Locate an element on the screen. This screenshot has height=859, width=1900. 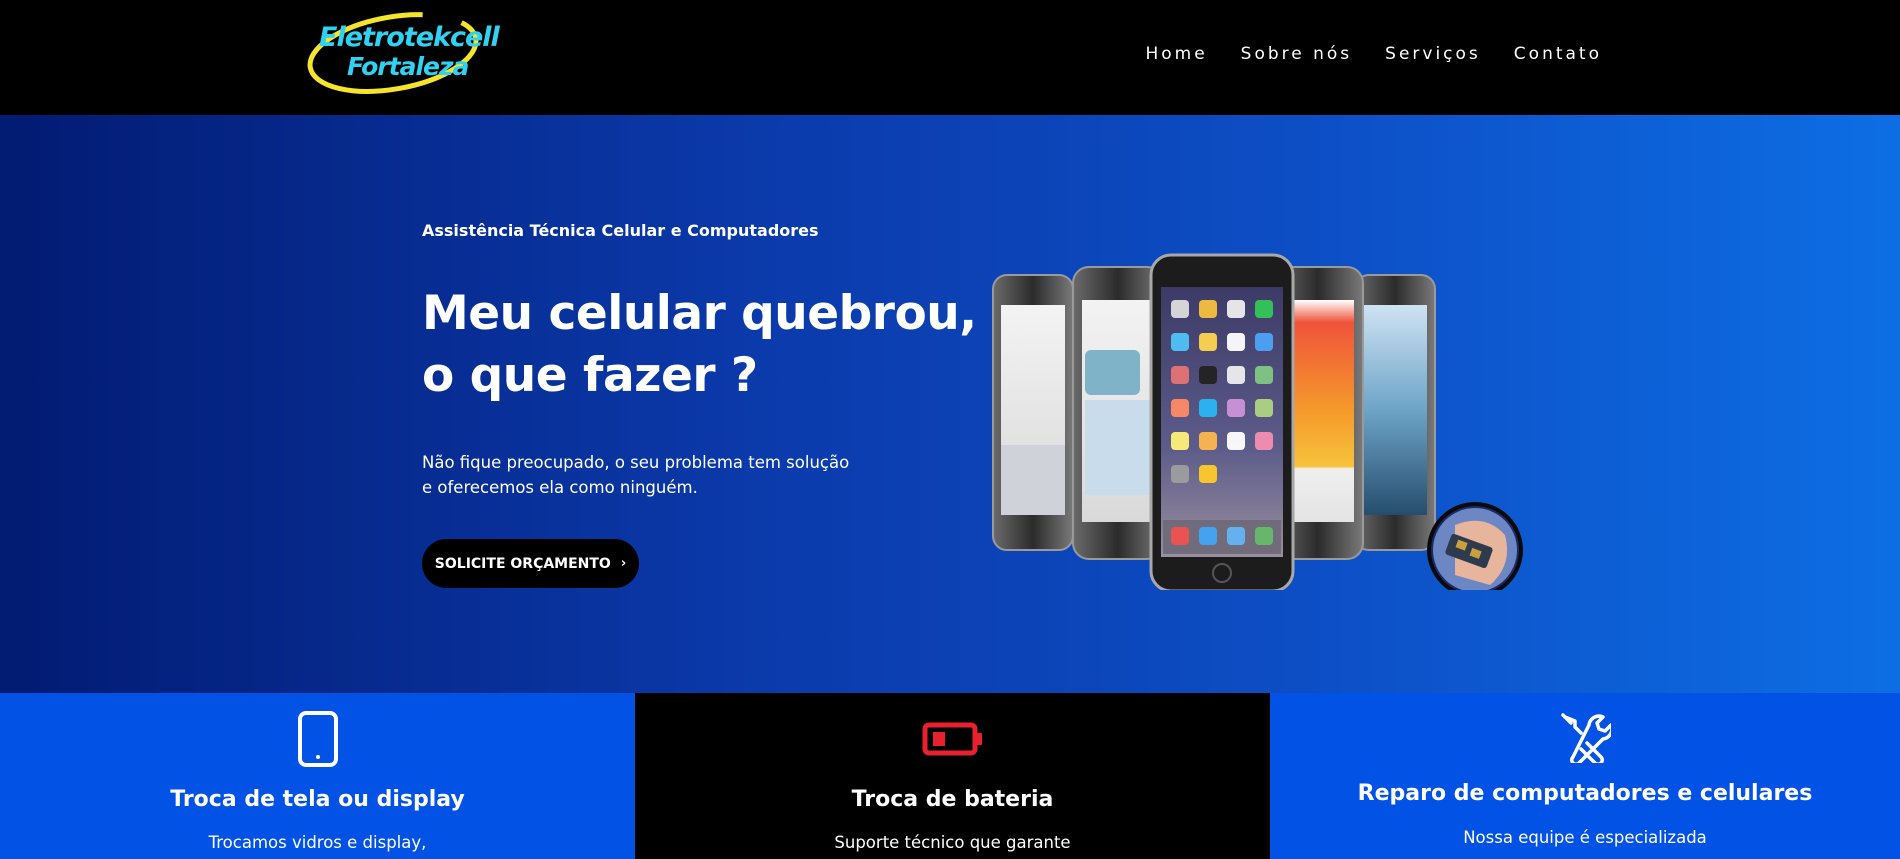
smartphone-icon is located at coordinates (317, 739).